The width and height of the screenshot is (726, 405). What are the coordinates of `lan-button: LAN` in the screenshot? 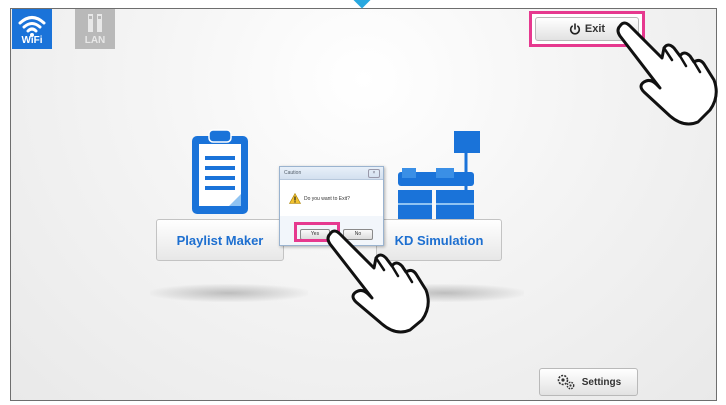 It's located at (95, 29).